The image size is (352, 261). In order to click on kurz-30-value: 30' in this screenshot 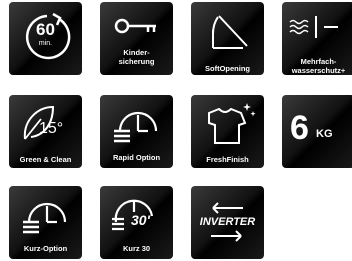, I will do `click(140, 220)`.